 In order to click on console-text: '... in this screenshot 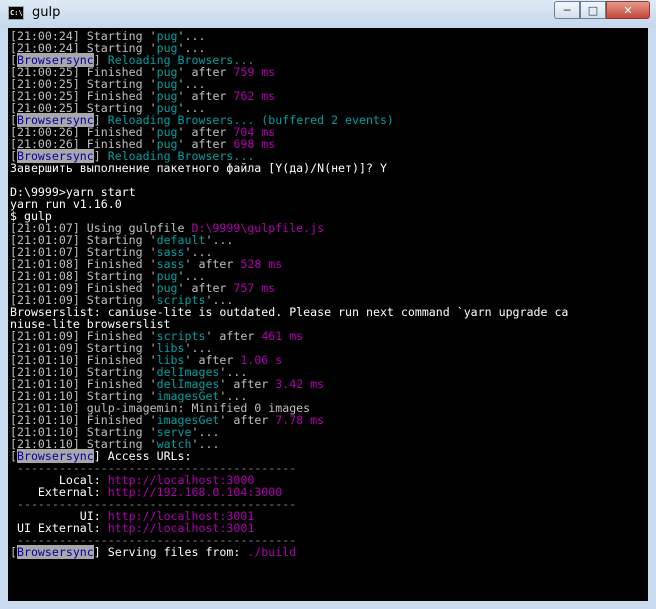, I will do `click(205, 444)`.